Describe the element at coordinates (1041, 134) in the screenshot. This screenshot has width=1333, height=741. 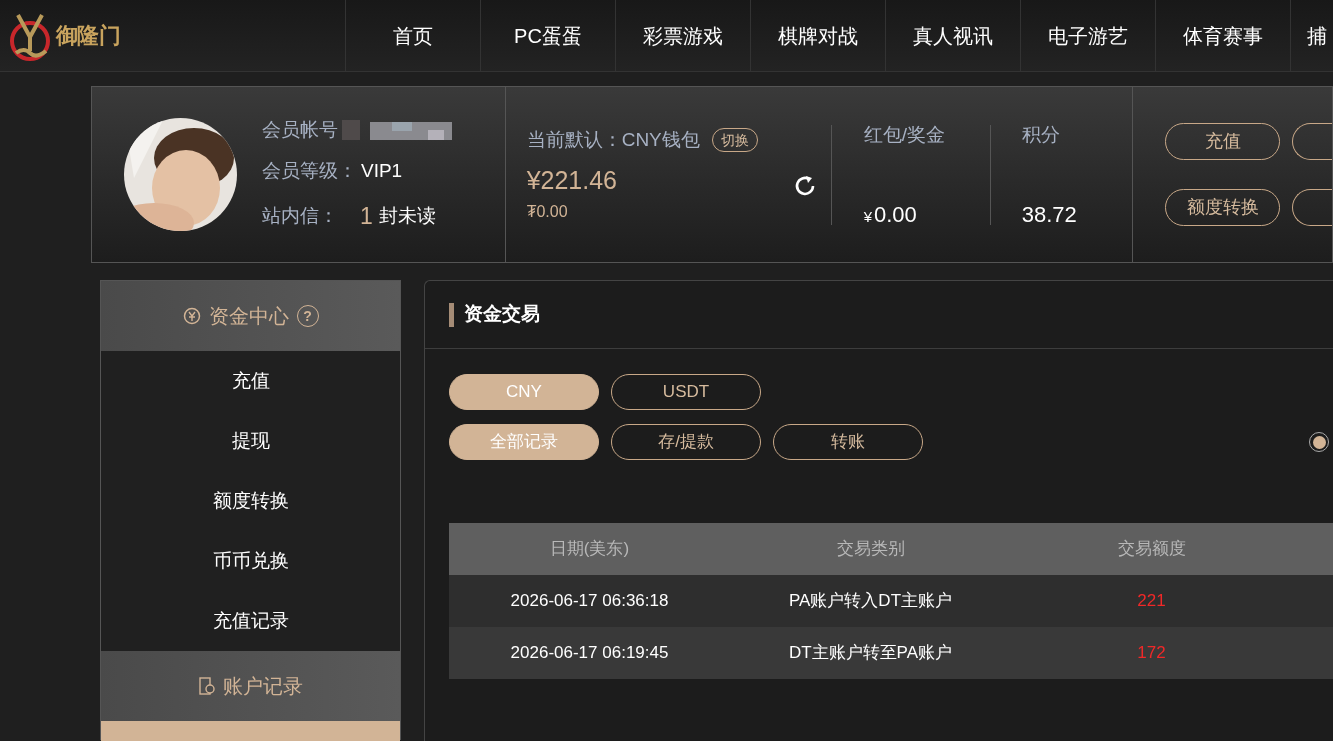
I see `points-label: 积分` at that location.